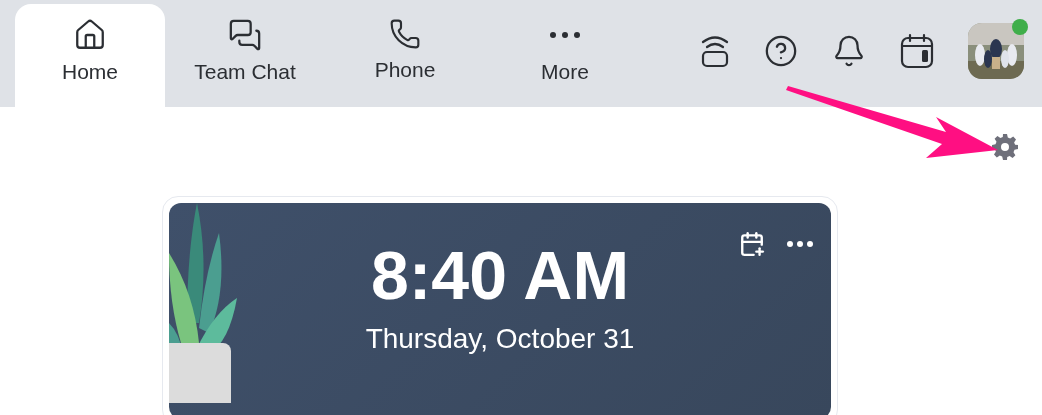  Describe the element at coordinates (90, 35) in the screenshot. I see `home-icon` at that location.